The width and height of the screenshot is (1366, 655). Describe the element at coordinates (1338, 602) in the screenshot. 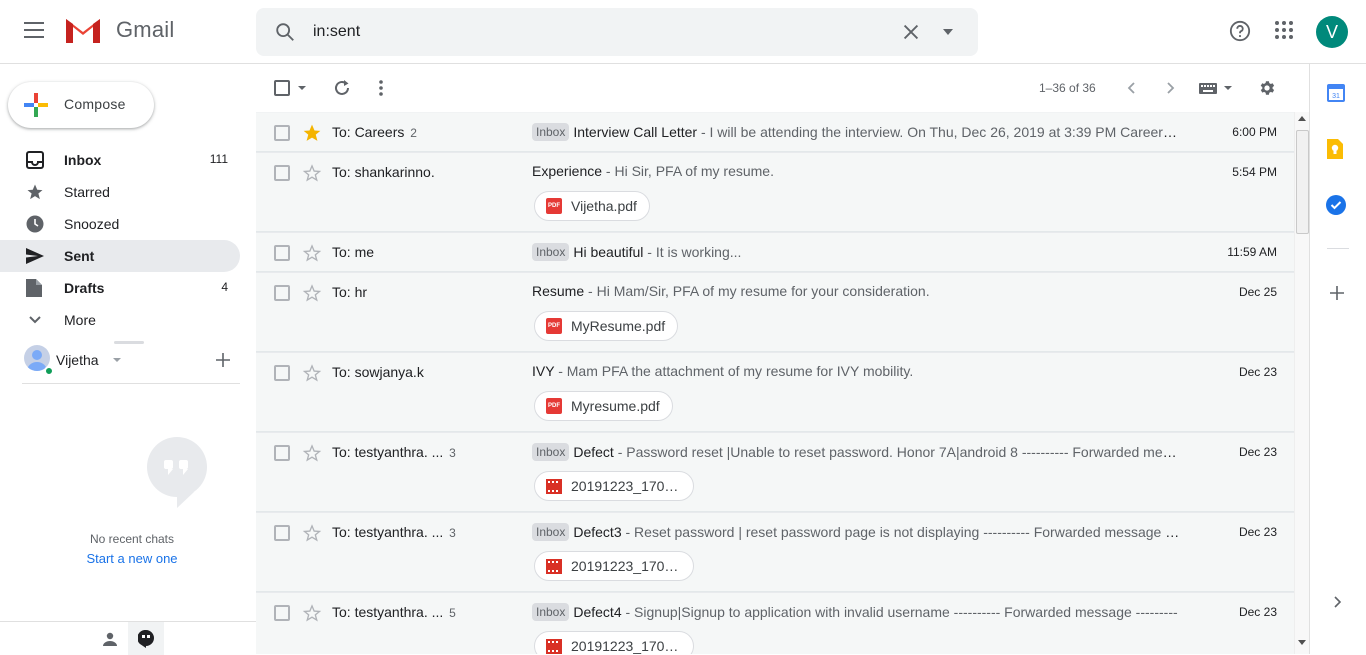

I see `expand-panel-icon` at that location.